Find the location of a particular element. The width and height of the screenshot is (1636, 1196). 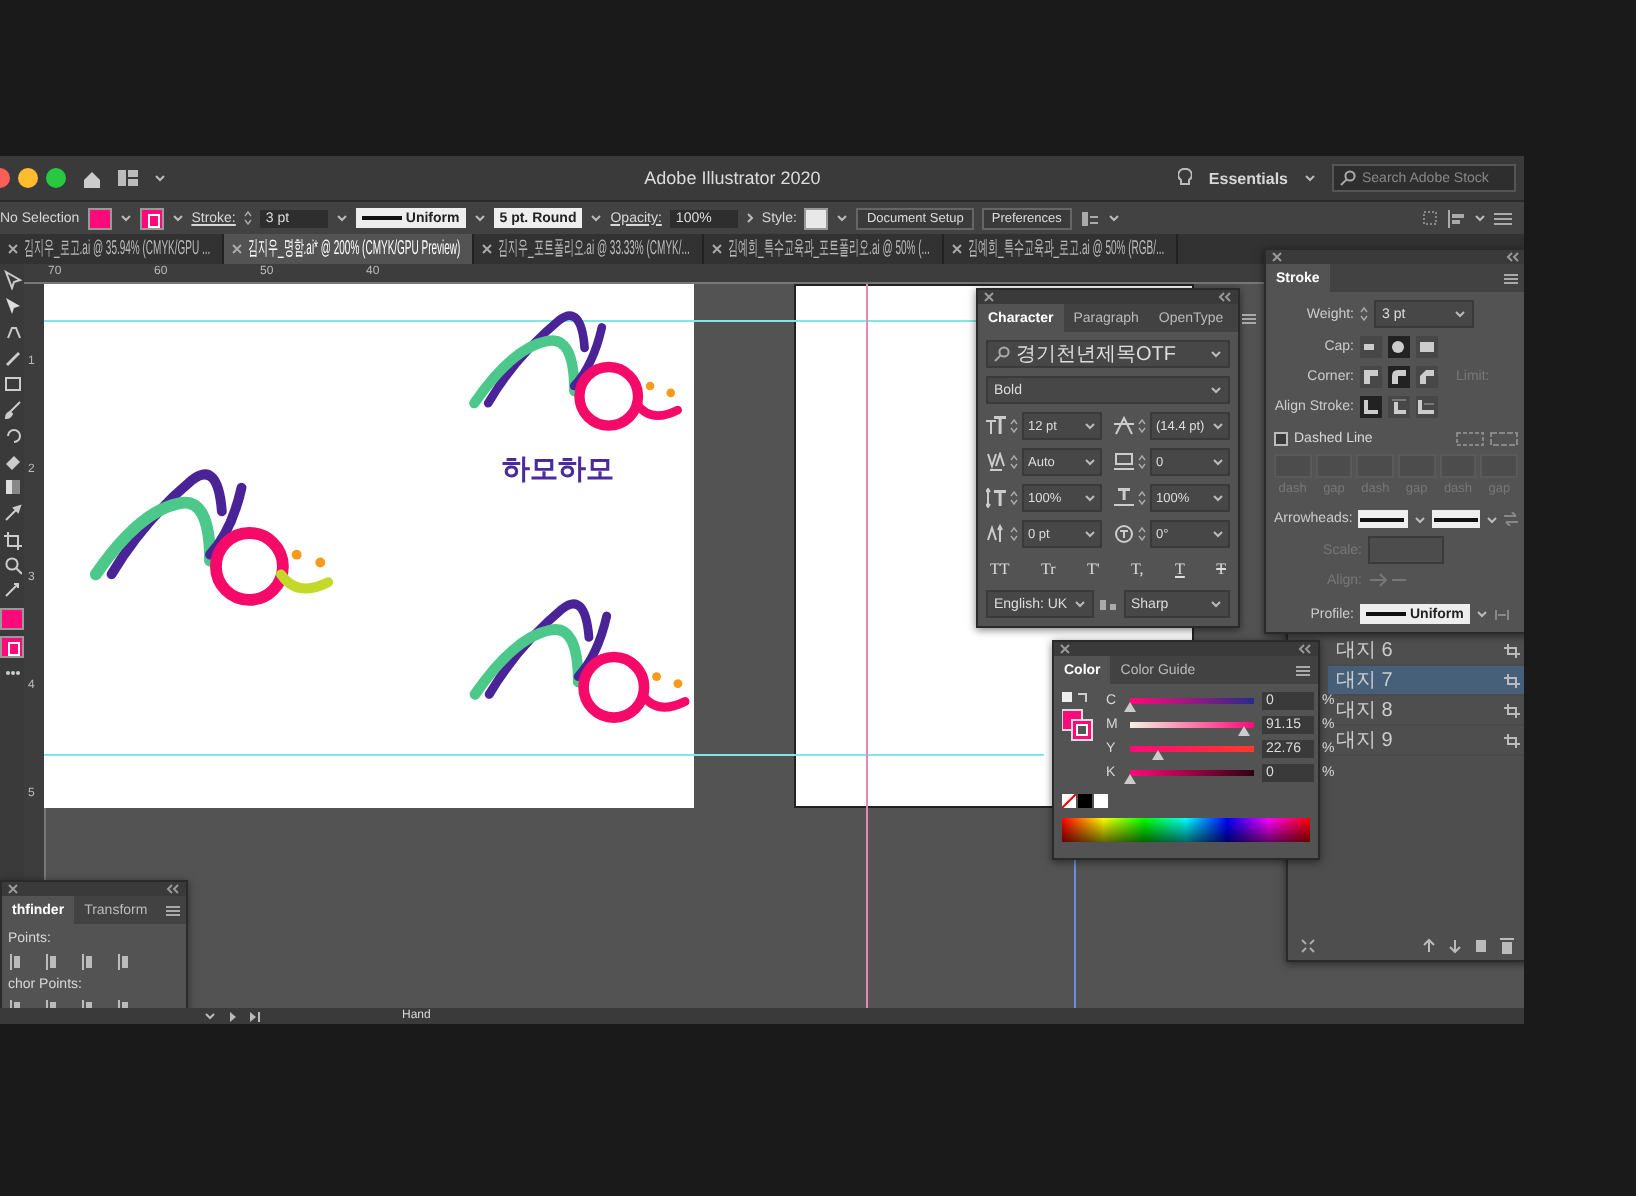

eyedropper-icon is located at coordinates (12, 514).